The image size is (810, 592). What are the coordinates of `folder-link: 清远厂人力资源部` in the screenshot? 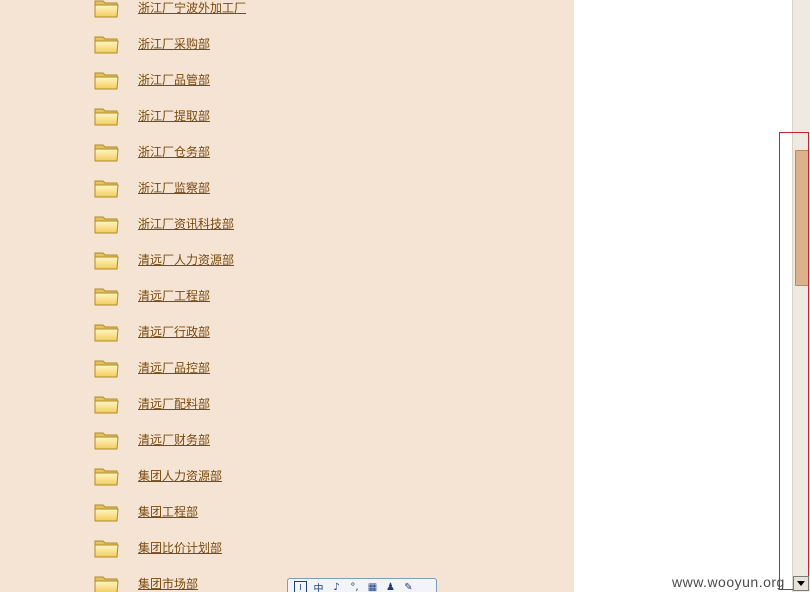 It's located at (186, 260).